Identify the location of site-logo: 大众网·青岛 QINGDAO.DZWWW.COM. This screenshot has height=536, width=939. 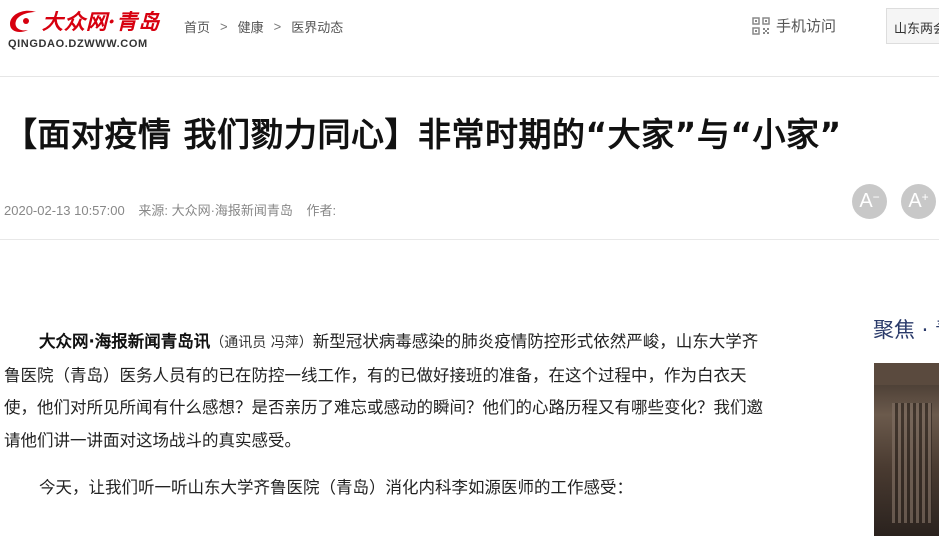
(86, 30).